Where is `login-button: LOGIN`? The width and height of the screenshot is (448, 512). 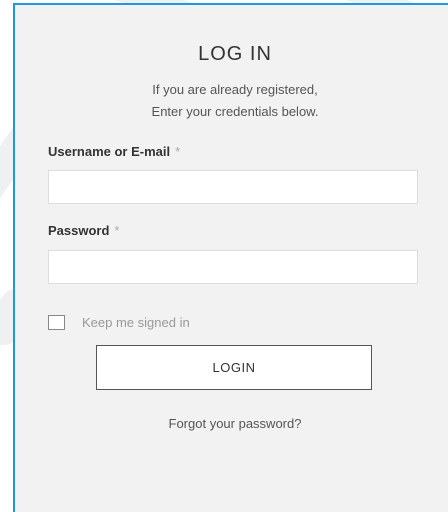 login-button: LOGIN is located at coordinates (234, 367).